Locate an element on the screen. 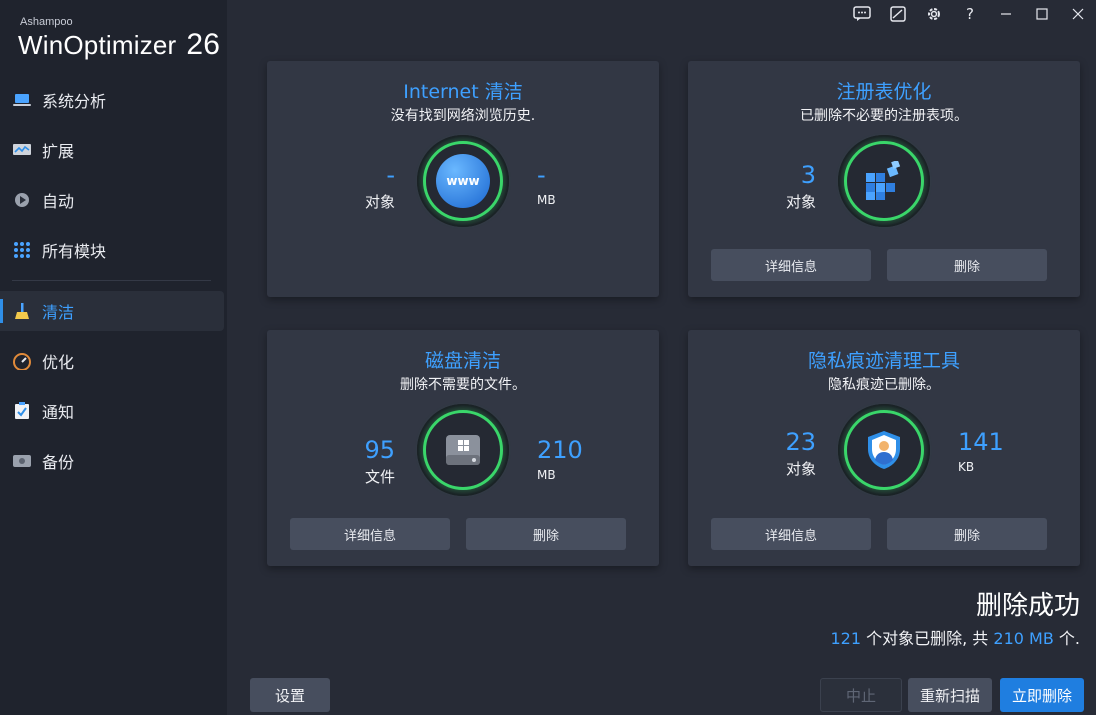  sidebar-item-label: 所有模块 is located at coordinates (74, 251).